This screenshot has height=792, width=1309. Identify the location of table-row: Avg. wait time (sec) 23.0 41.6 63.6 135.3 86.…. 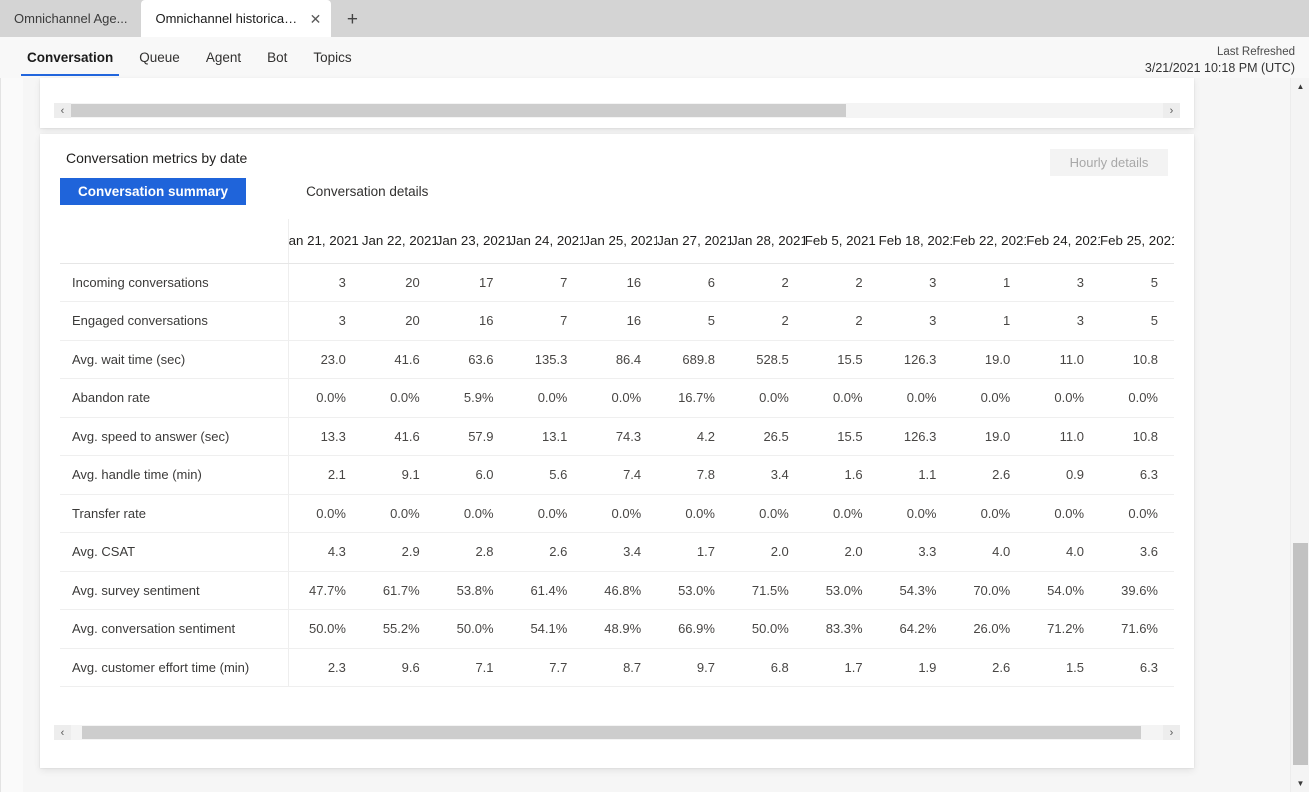
(617, 359).